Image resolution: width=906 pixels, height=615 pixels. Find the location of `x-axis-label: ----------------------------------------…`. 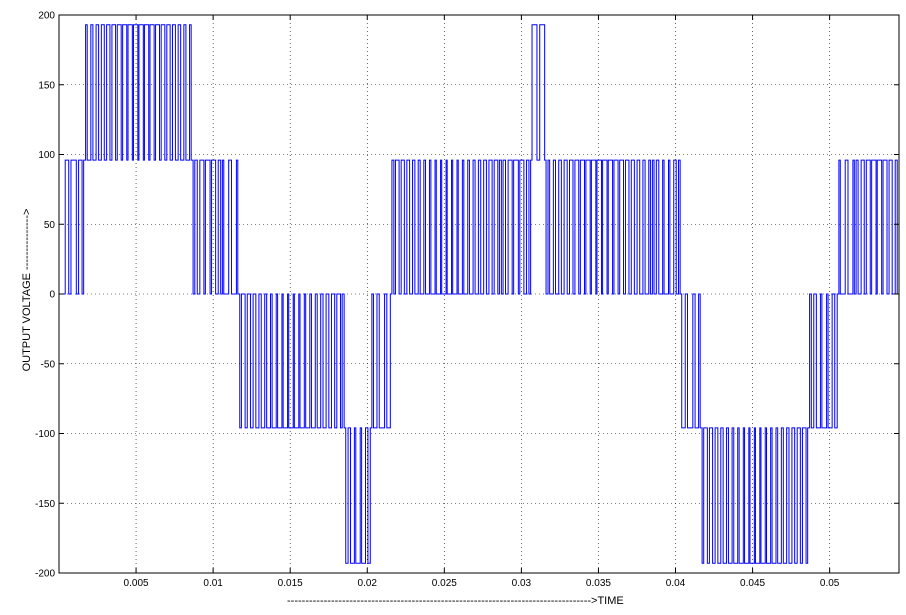

x-axis-label: ----------------------------------------… is located at coordinates (455, 601).